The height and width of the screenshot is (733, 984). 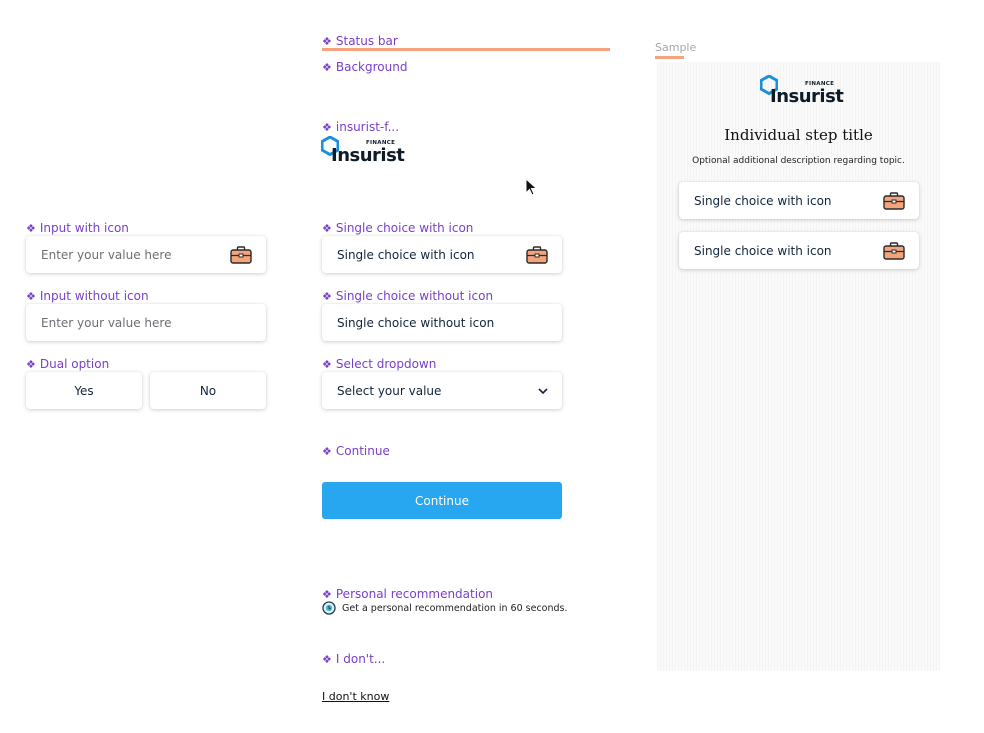 I want to click on input-without-icon-label: ❖ Input without icon, so click(x=87, y=296).